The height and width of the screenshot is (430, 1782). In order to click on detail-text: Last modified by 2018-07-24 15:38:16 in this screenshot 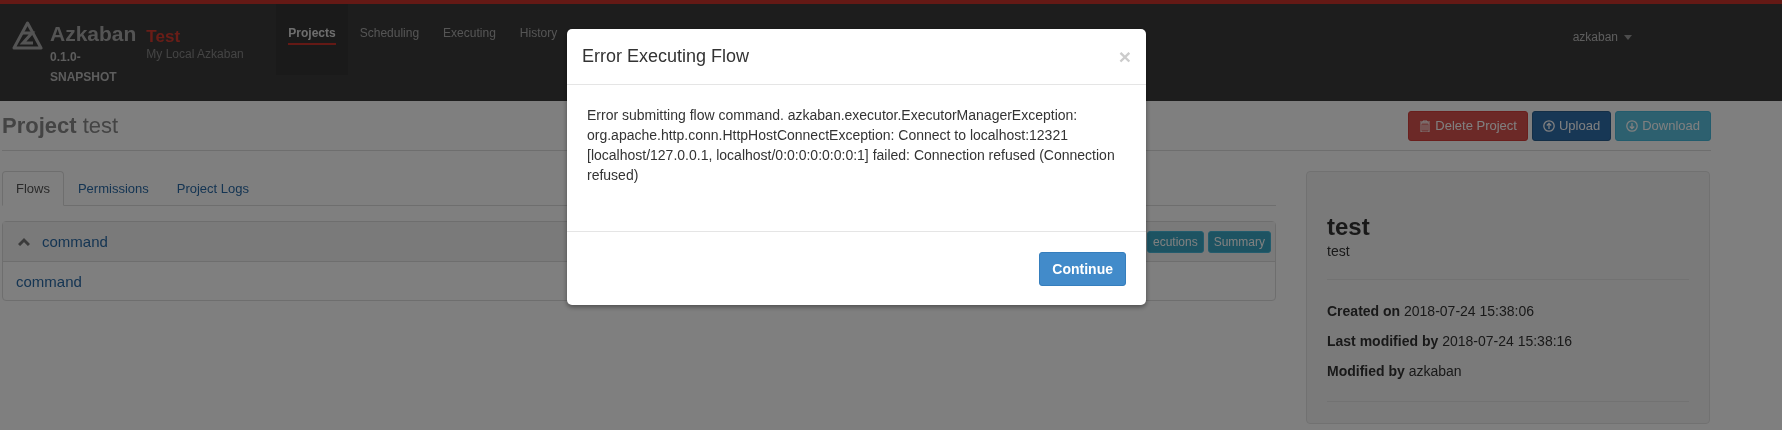, I will do `click(1450, 341)`.